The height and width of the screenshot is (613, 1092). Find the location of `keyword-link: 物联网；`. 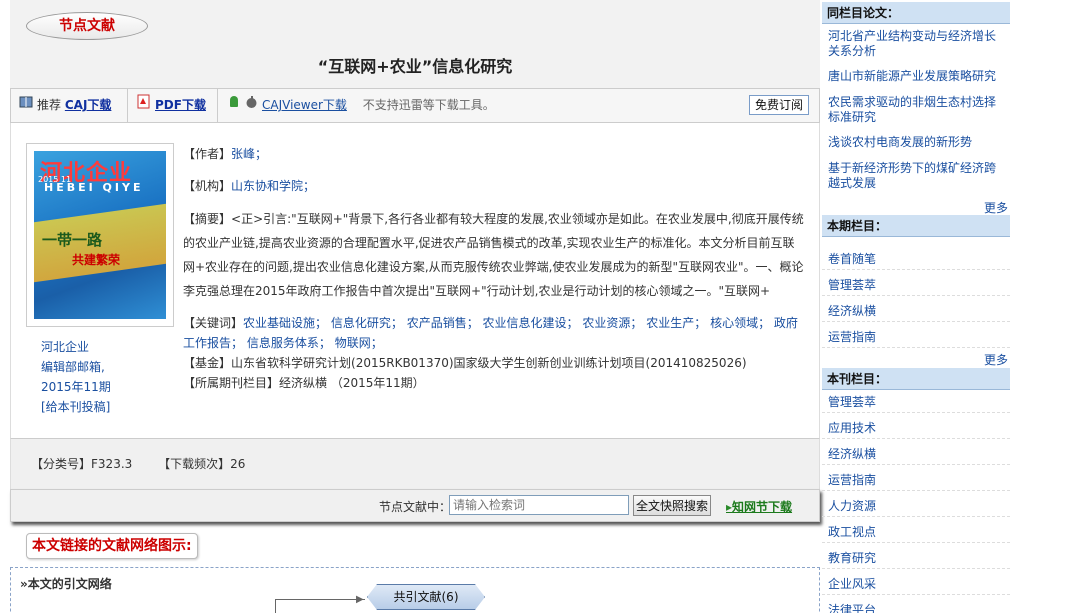

keyword-link: 物联网； is located at coordinates (359, 343).